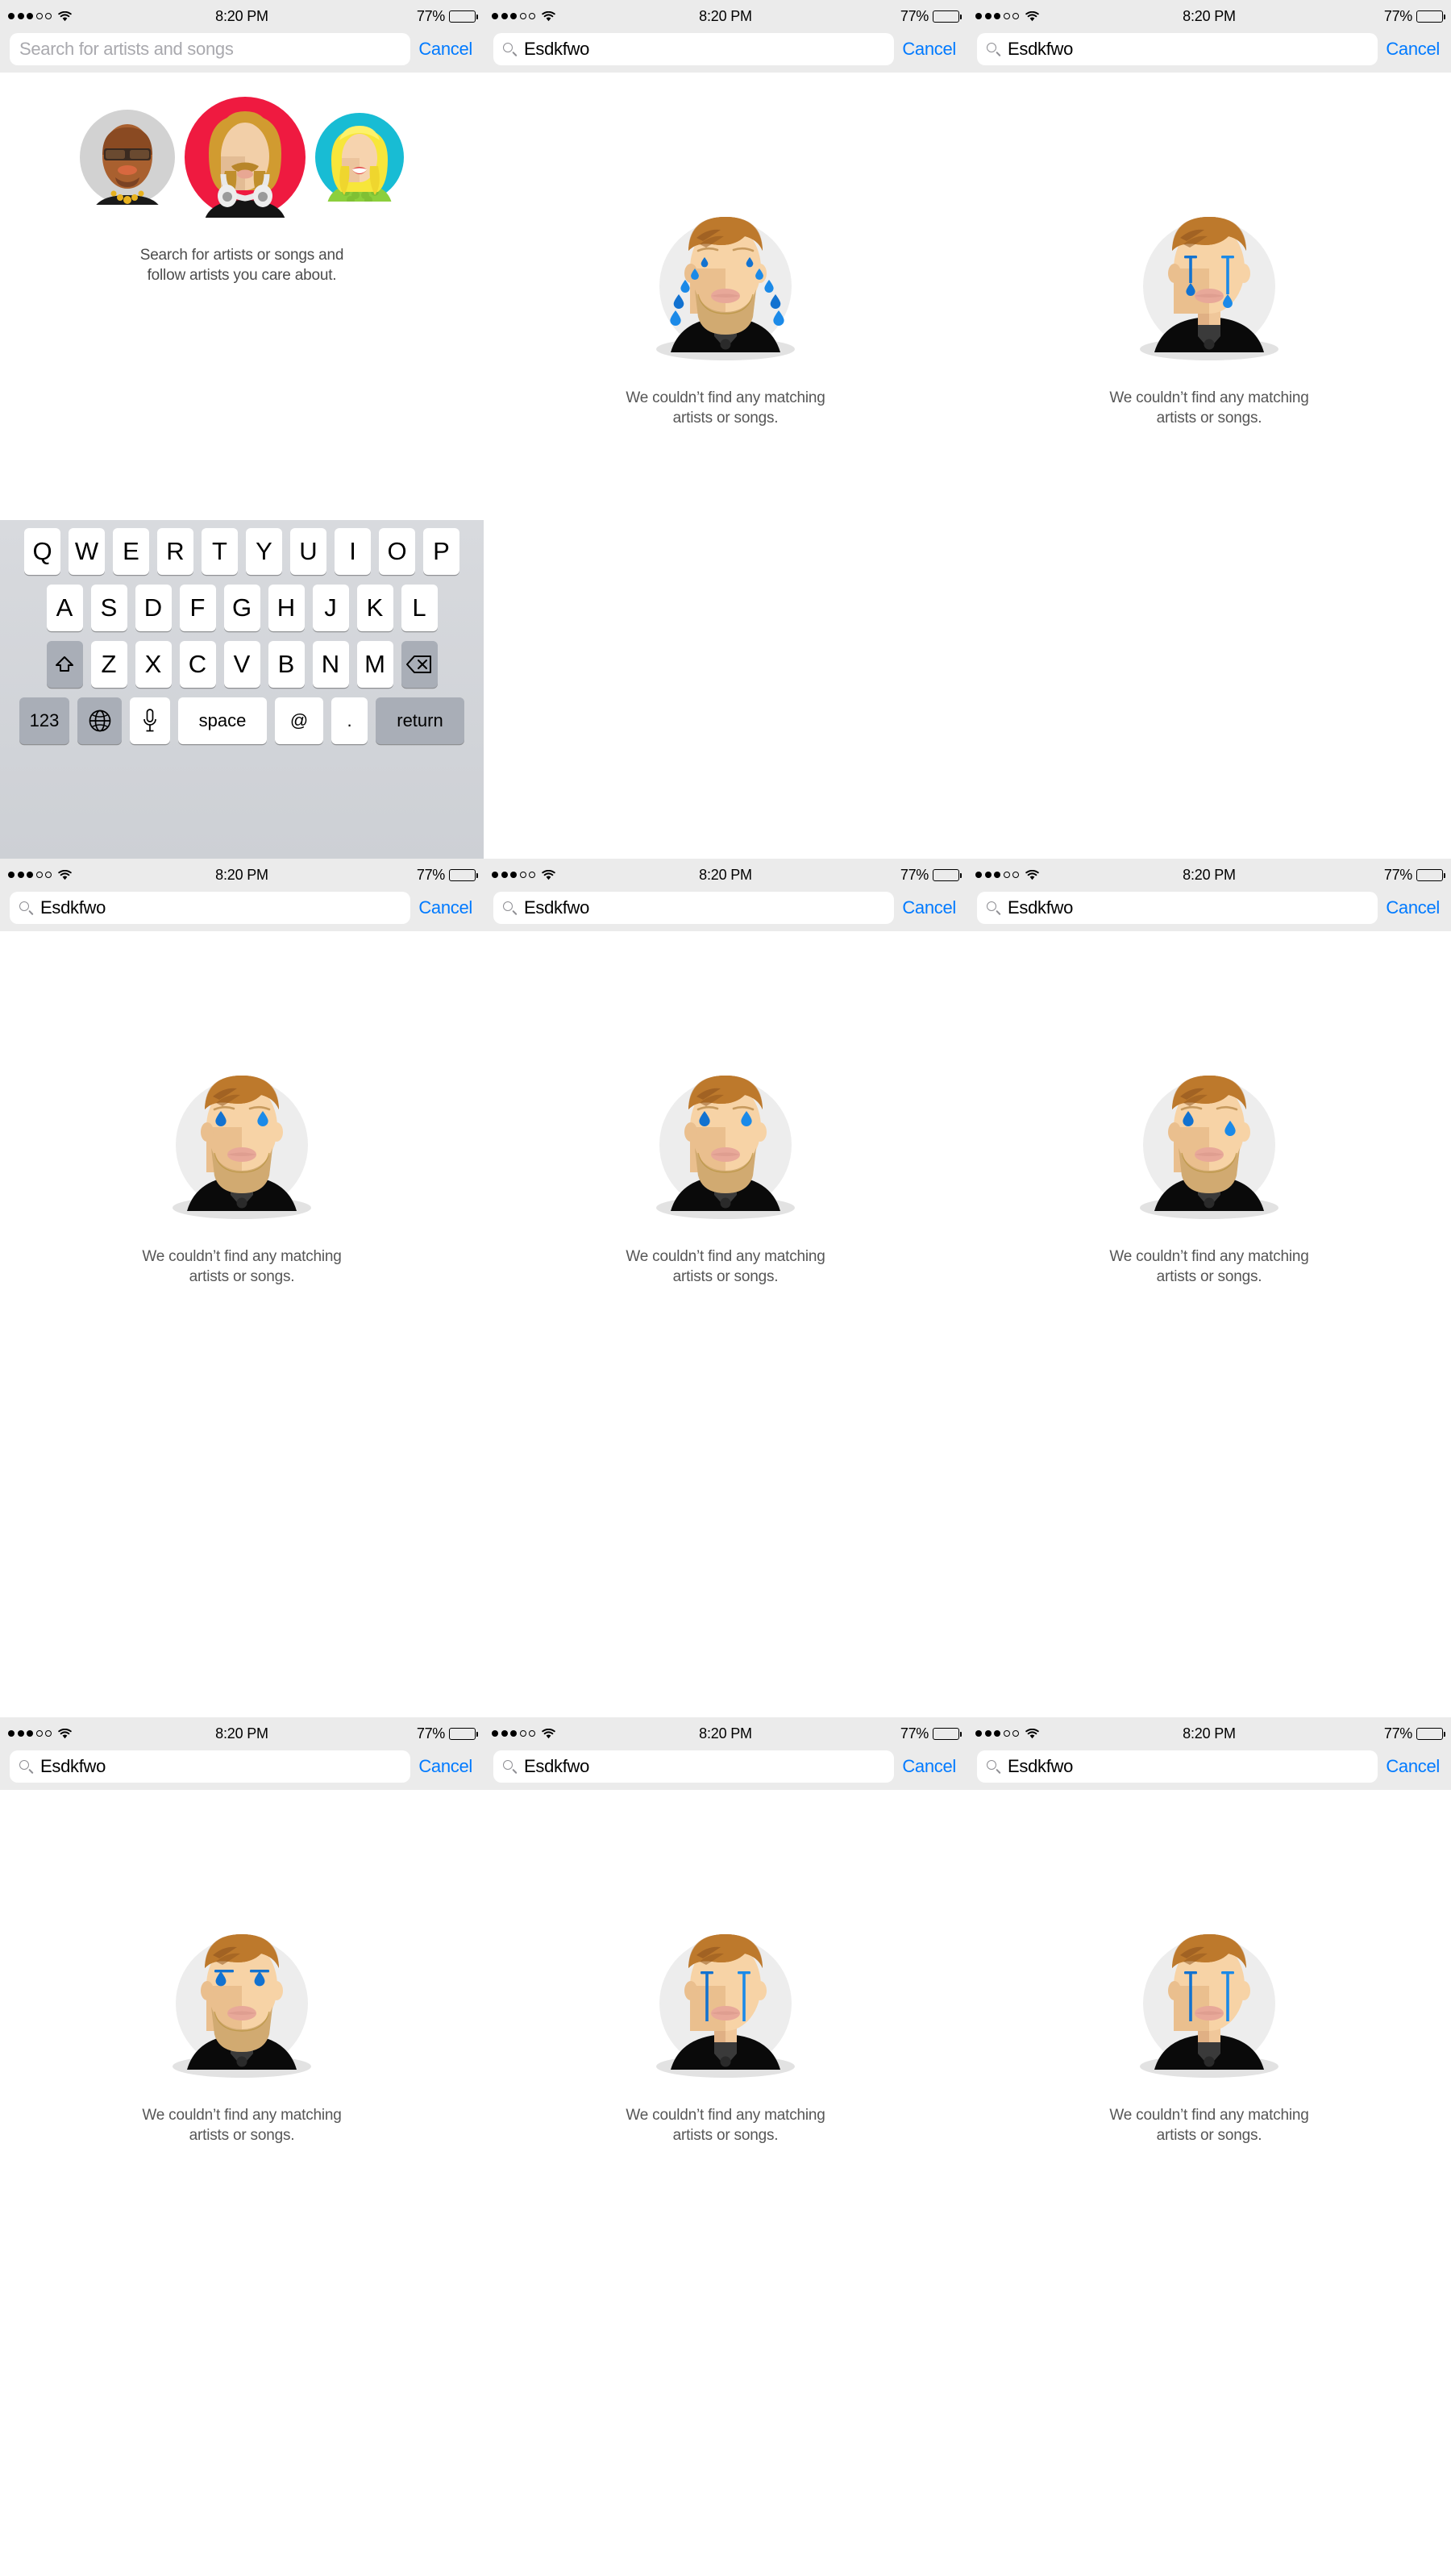 This screenshot has height=2576, width=1451. I want to click on key-f: F, so click(198, 608).